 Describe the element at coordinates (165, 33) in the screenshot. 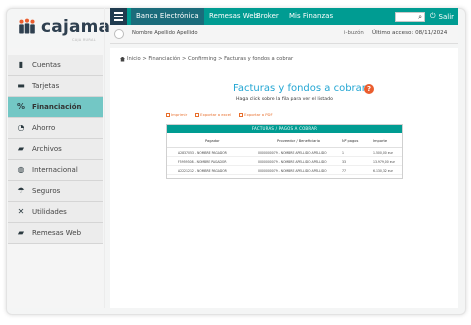

I see `user-name: Nombre Apellido Apellido` at that location.